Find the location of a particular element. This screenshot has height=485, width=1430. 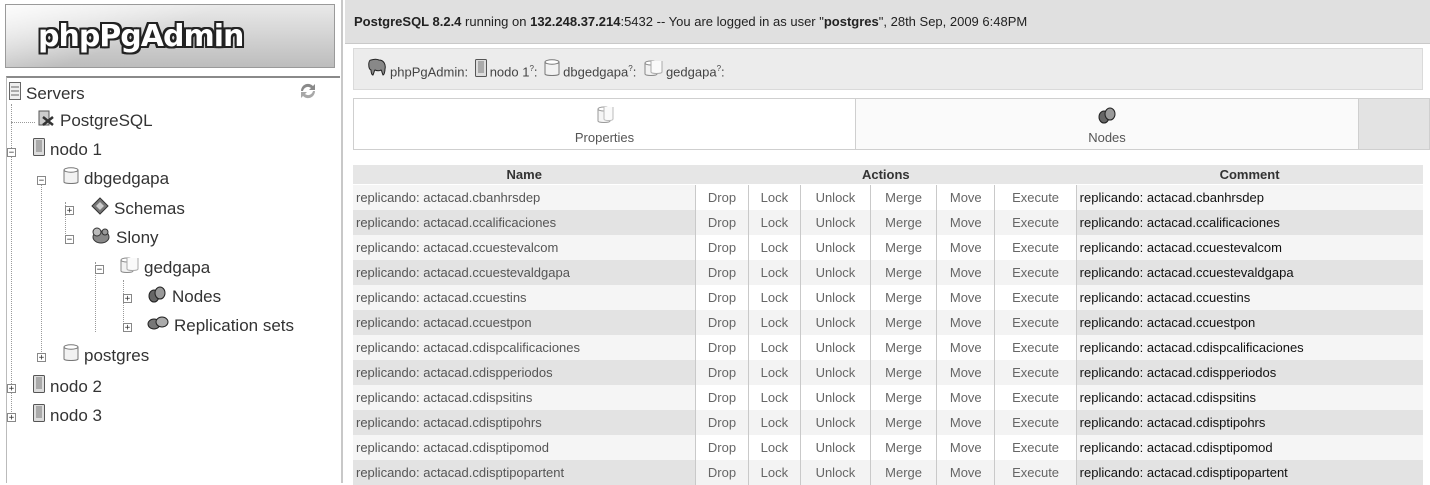

collapse-toggle-slony: − is located at coordinates (69, 239).